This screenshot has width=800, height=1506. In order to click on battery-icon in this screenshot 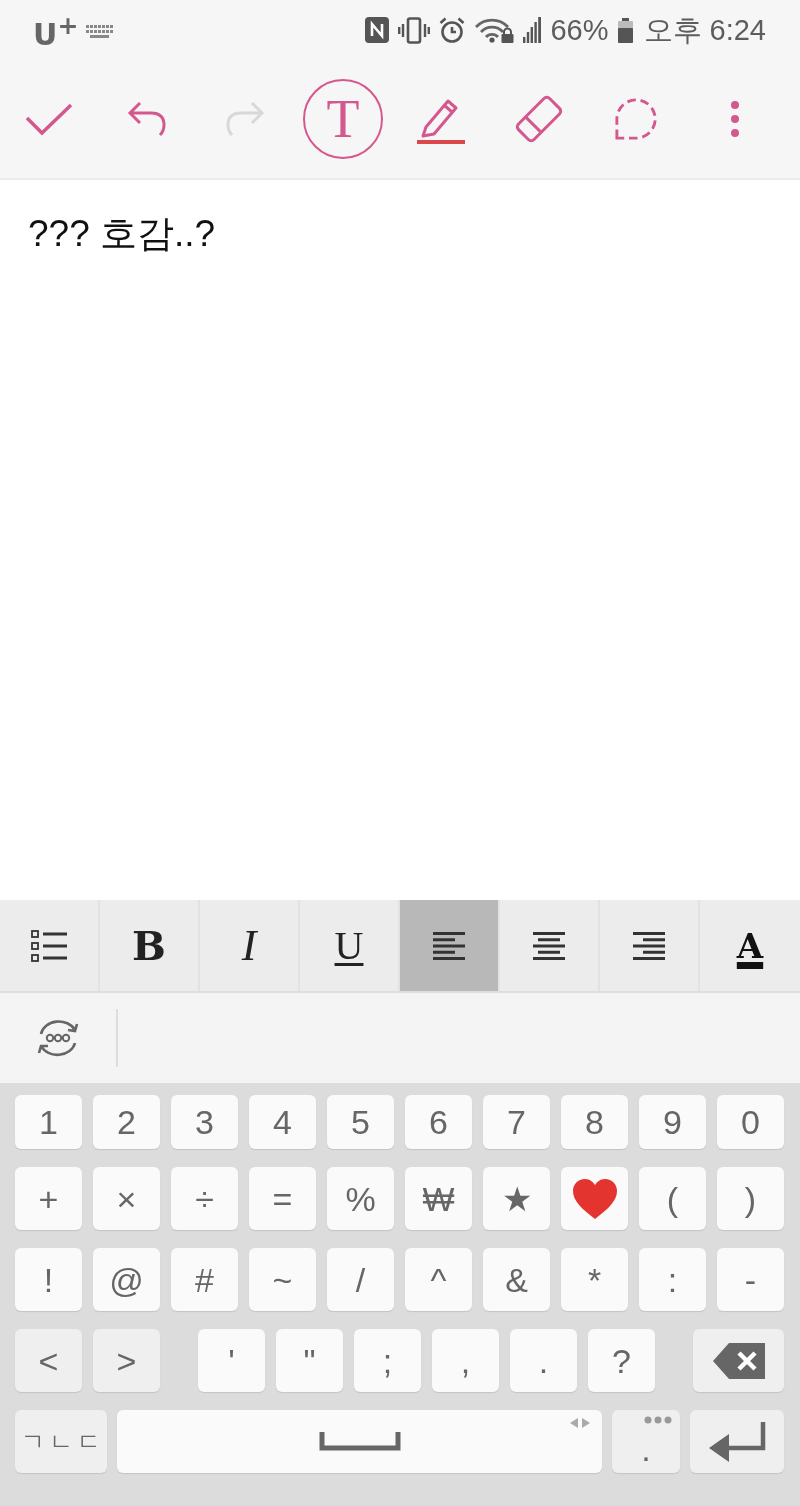, I will do `click(625, 30)`.